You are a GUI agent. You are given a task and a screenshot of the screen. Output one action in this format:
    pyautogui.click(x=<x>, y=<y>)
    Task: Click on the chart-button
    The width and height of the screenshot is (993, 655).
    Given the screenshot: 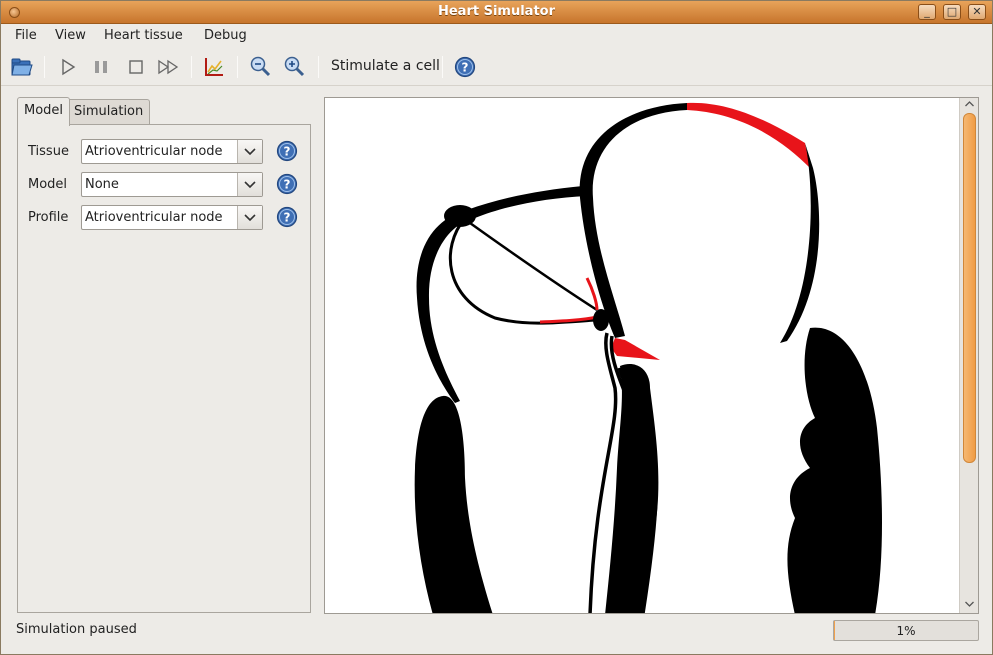 What is the action you would take?
    pyautogui.click(x=214, y=67)
    